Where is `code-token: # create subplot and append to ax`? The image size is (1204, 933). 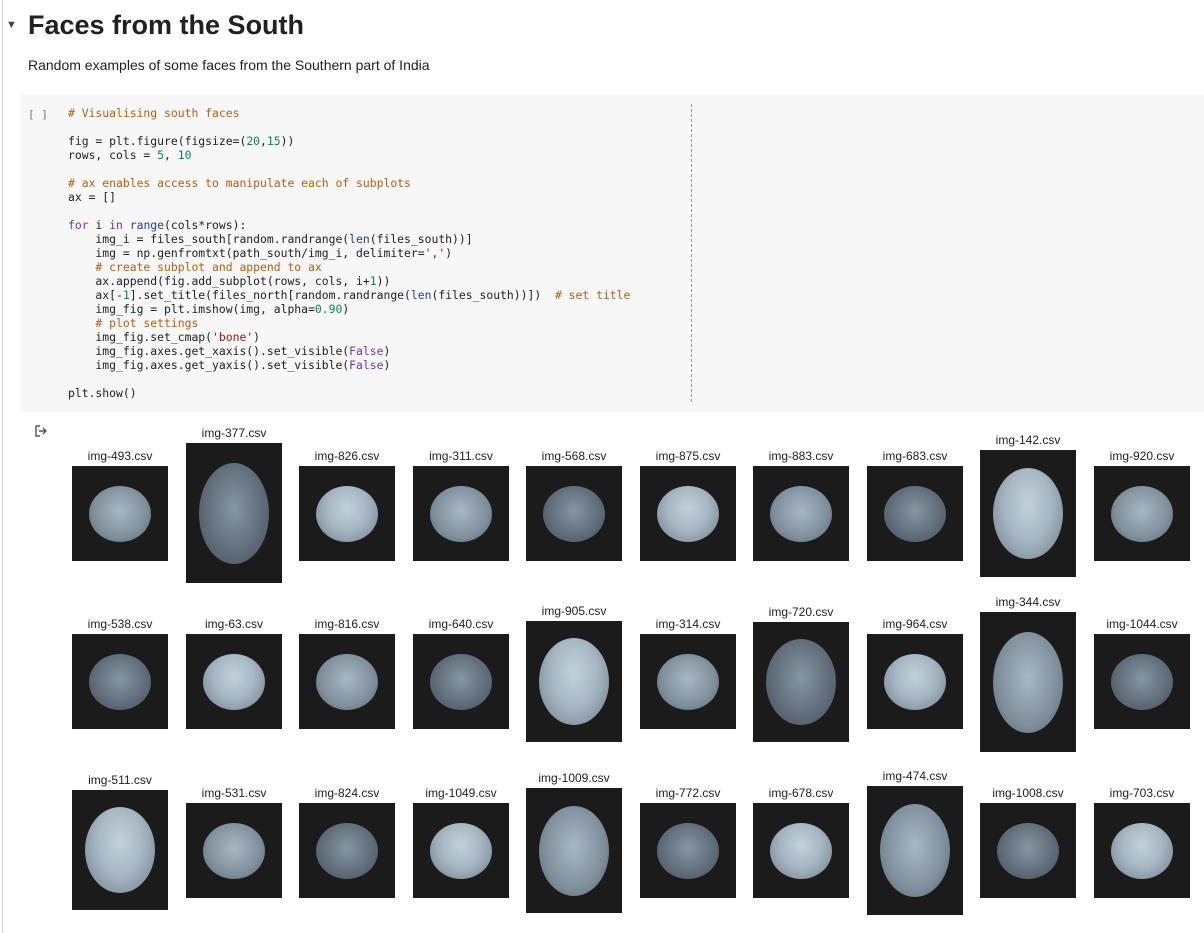
code-token: # create subplot and append to ax is located at coordinates (195, 267).